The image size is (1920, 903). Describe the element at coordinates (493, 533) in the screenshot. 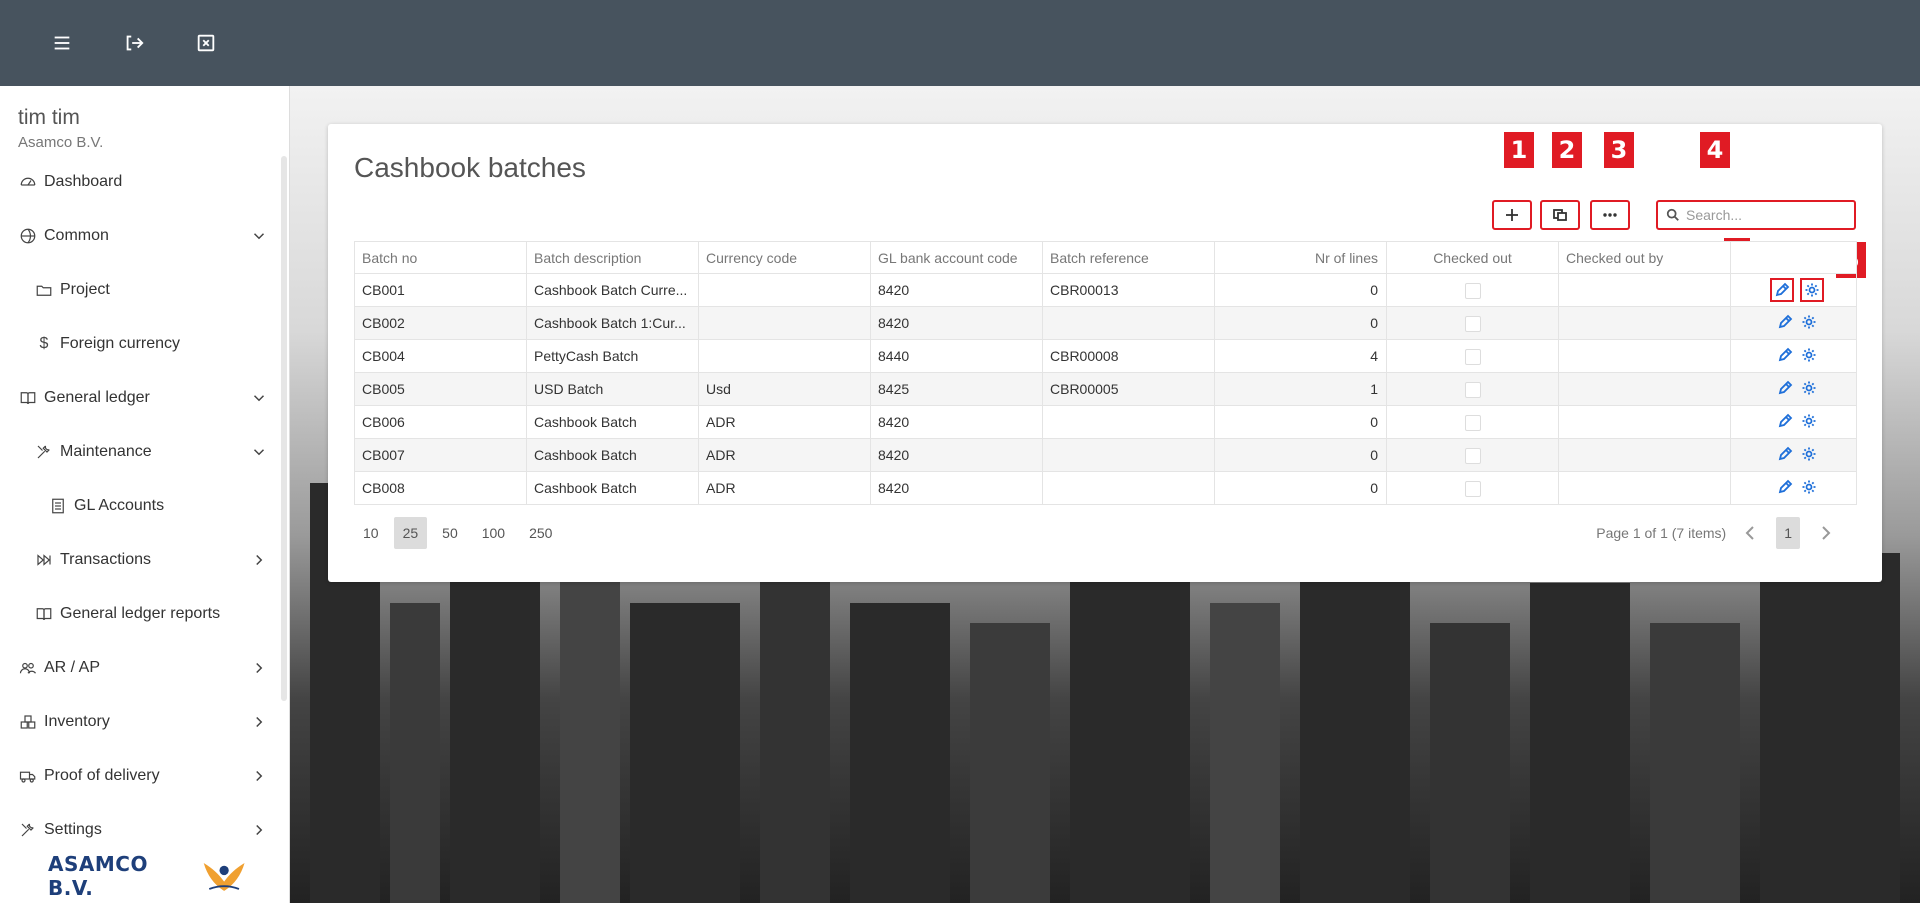

I see `page-size-100: 100` at that location.